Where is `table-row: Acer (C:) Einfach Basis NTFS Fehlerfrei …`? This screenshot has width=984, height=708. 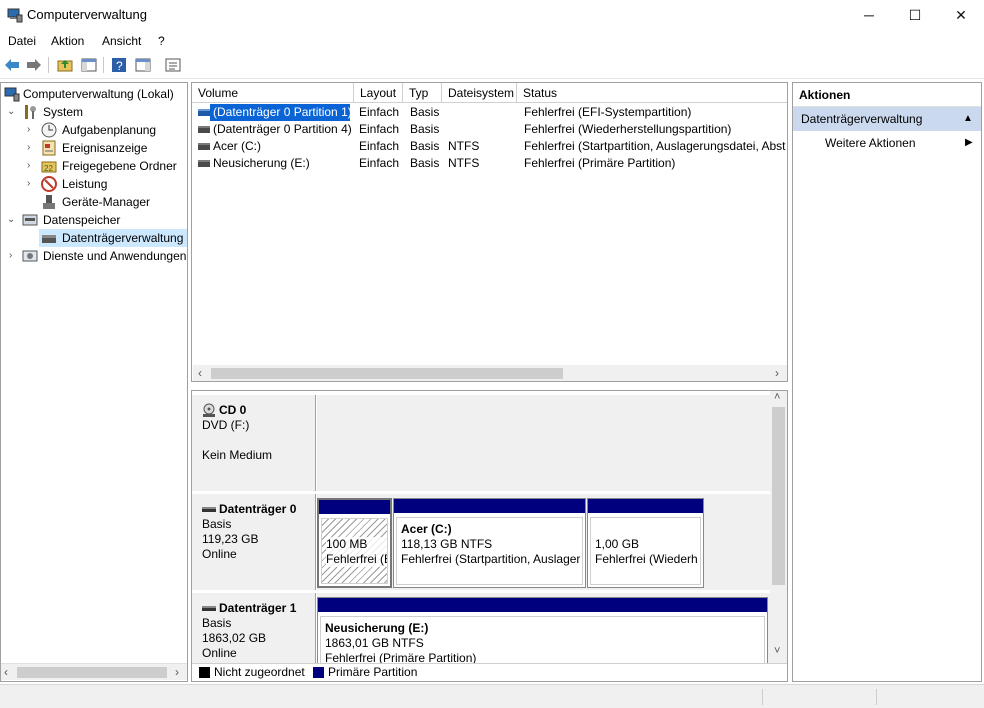
table-row: Acer (C:) Einfach Basis NTFS Fehlerfrei … is located at coordinates (489, 146).